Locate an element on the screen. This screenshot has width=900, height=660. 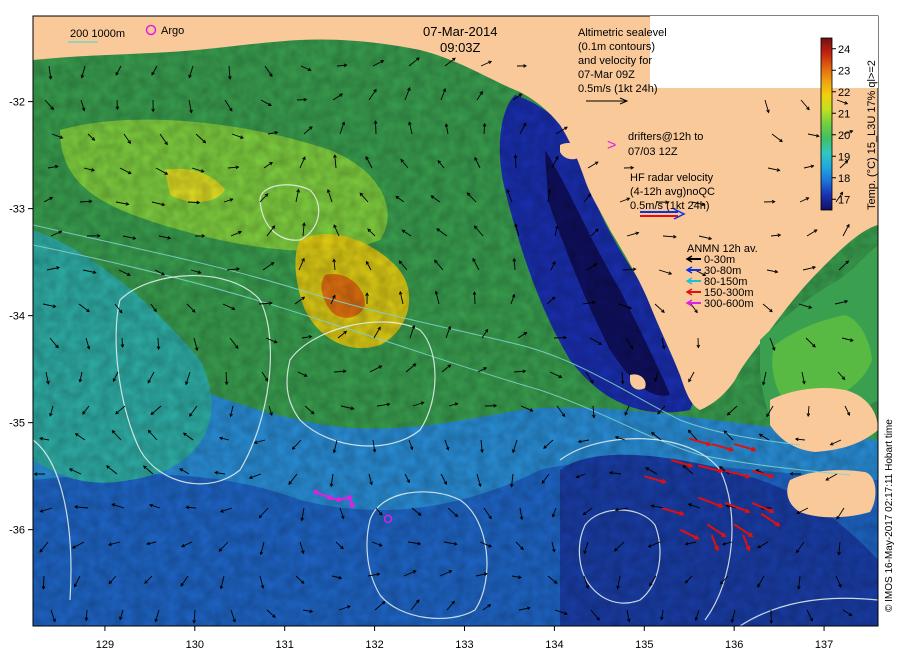
hf-radar-line-3: 0.5m/s (1kt 24h) is located at coordinates (669, 206).